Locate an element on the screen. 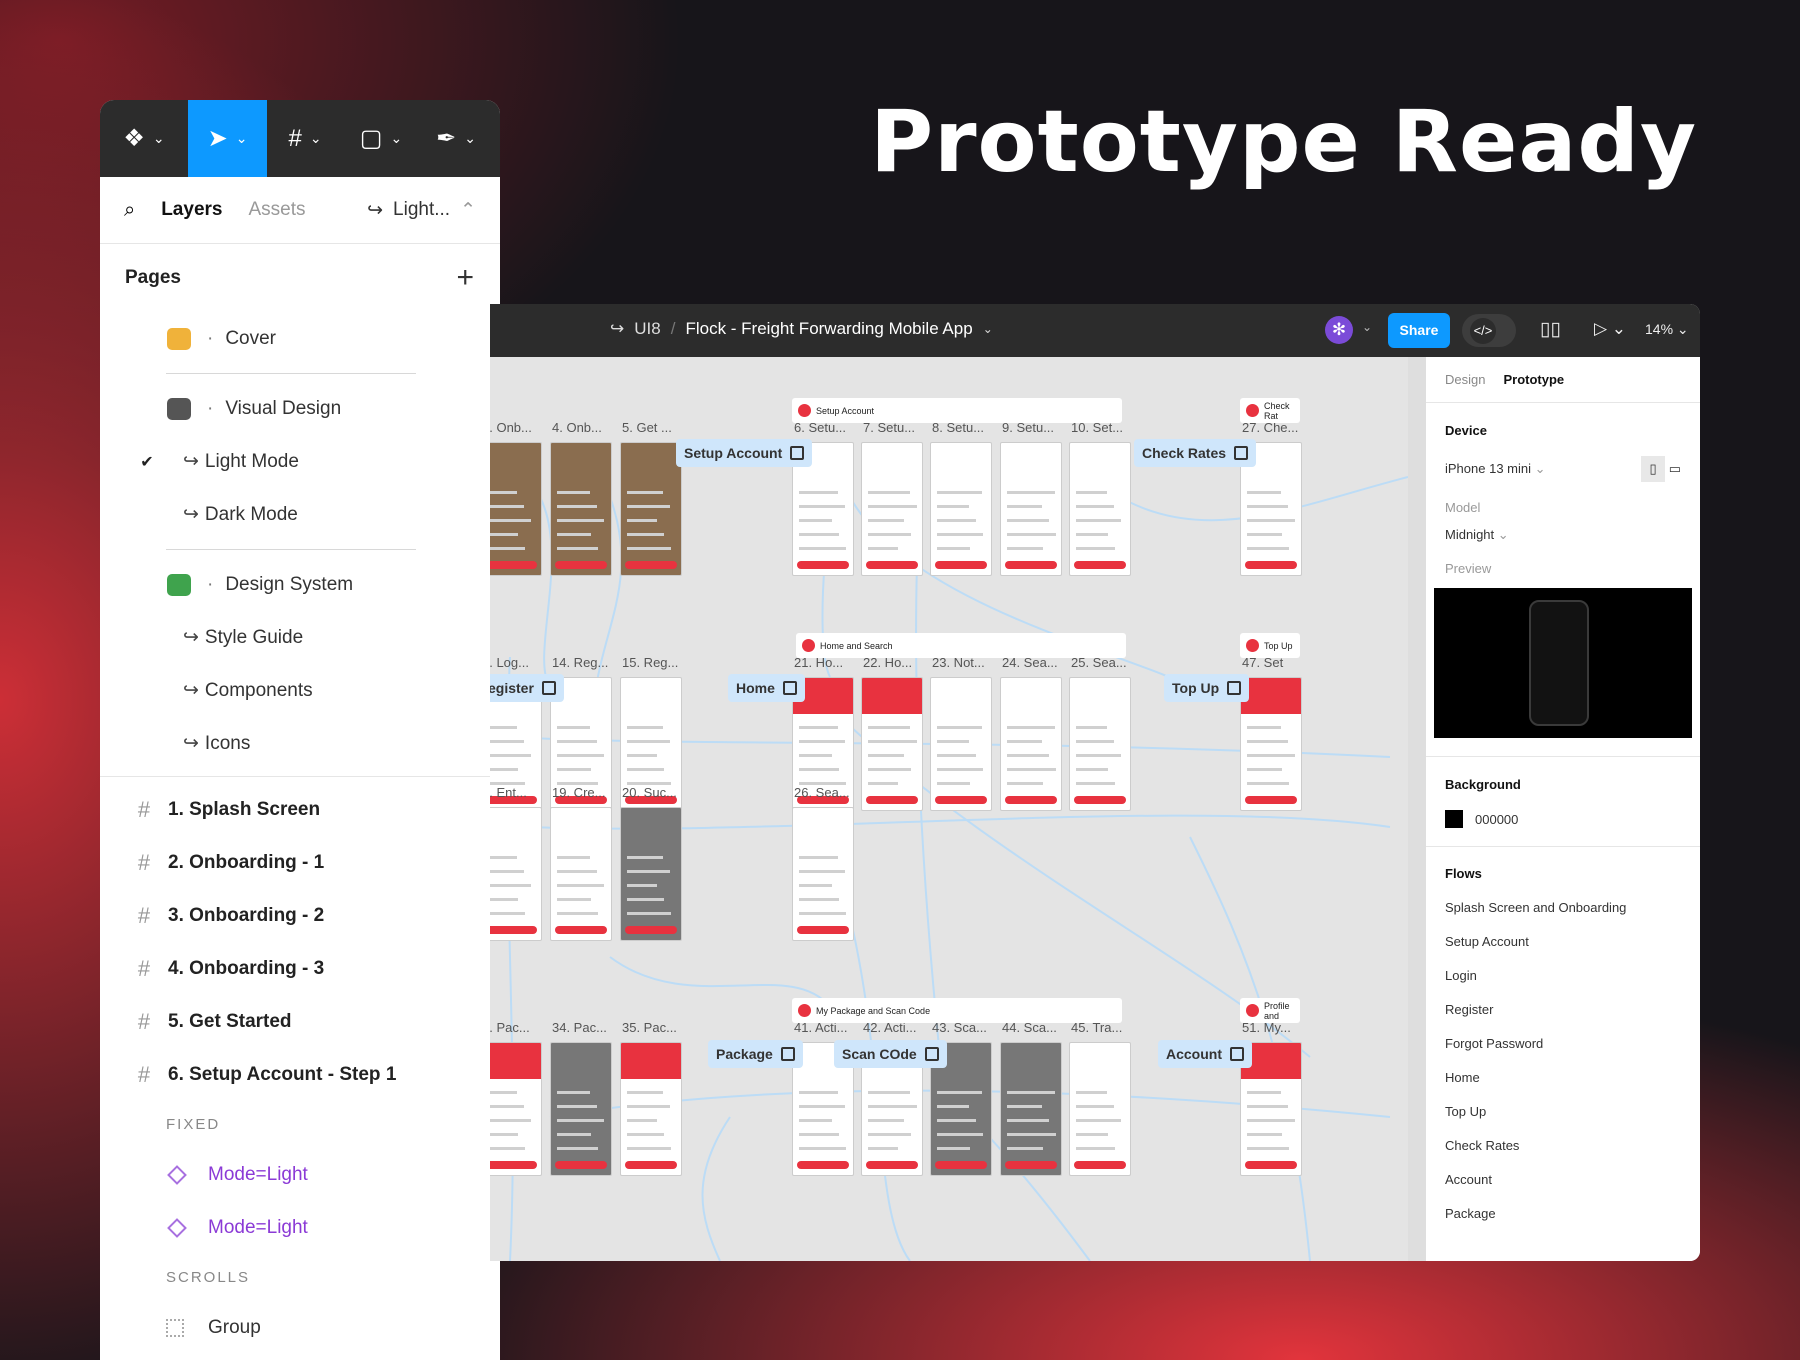 This screenshot has width=1800, height=1360. avatar: ✻ is located at coordinates (1339, 330).